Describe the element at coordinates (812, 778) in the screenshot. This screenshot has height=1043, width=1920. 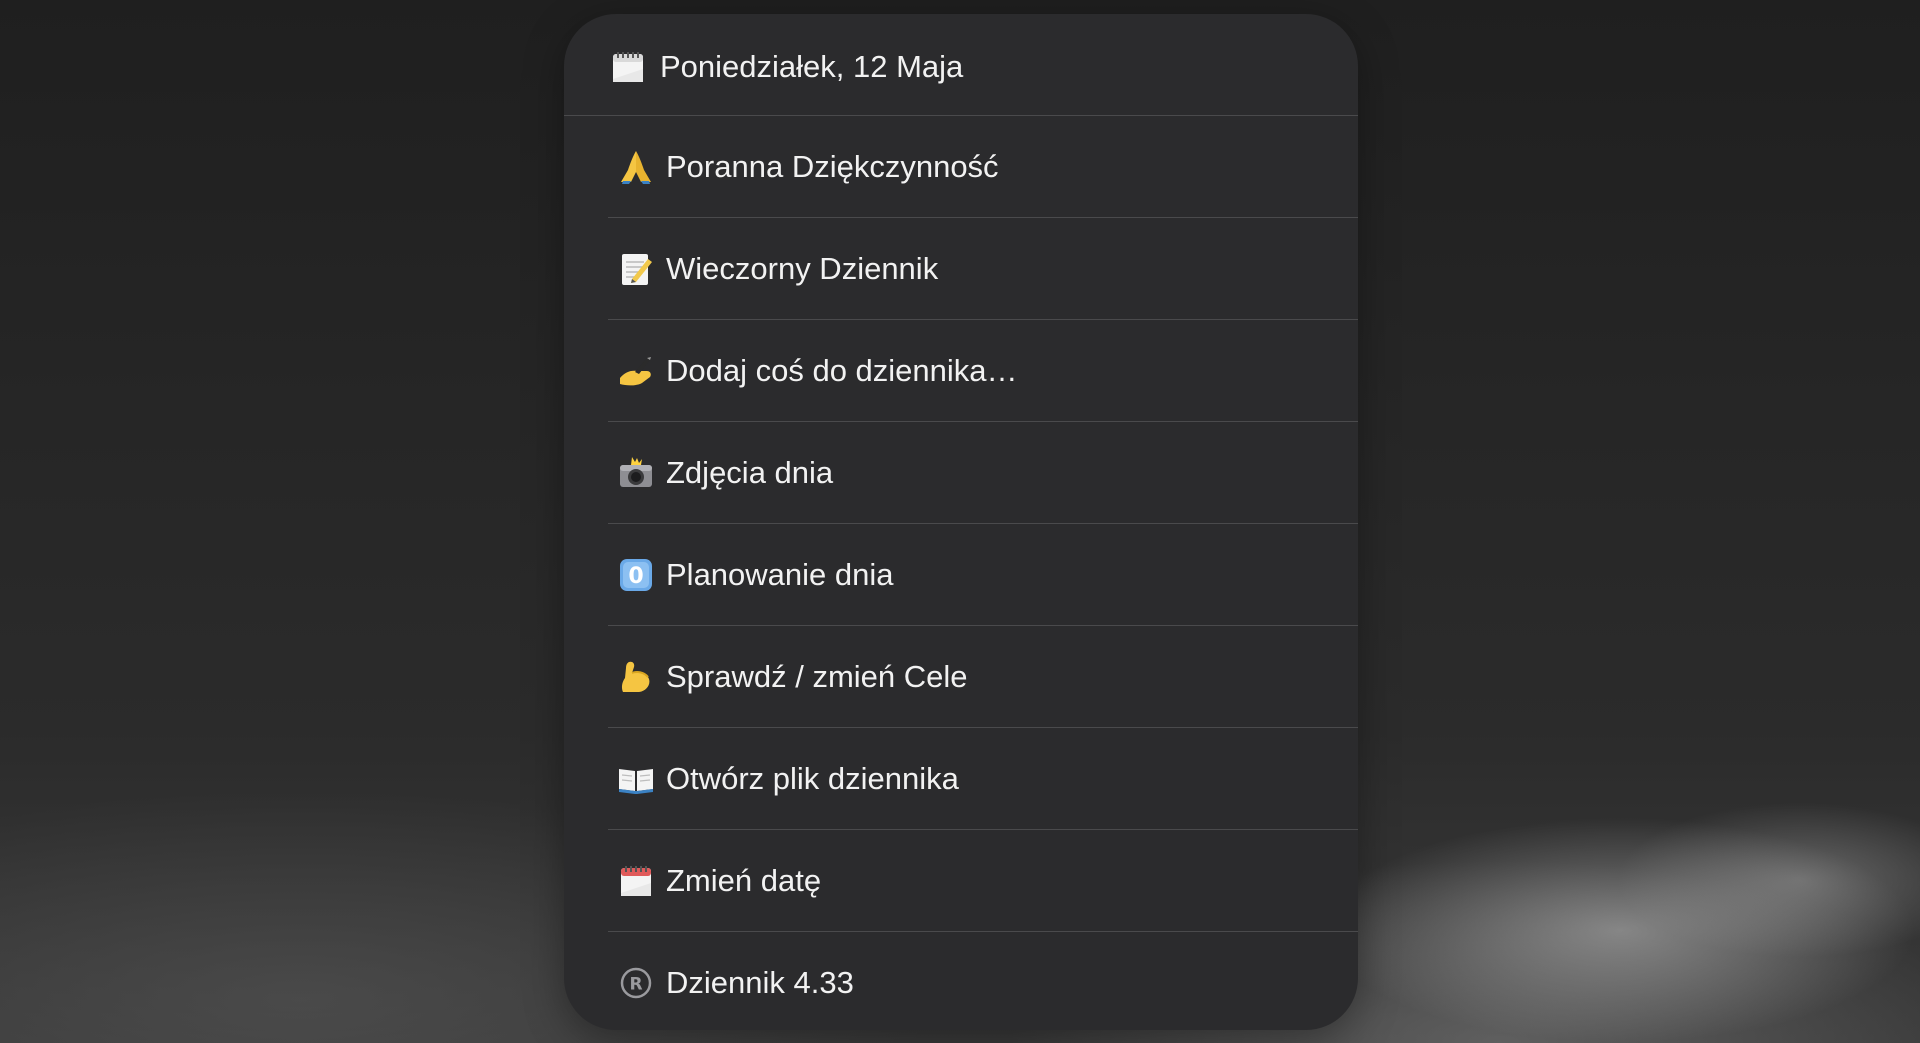
I see `menu-item-label: Otwórz plik dziennika` at that location.